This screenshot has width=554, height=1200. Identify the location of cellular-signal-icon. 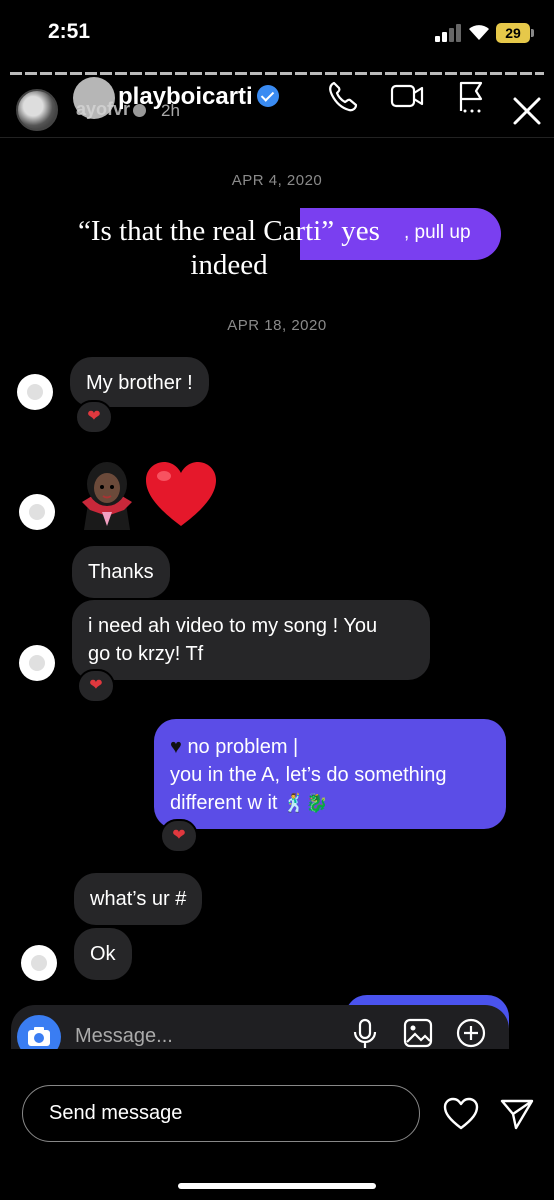
(449, 33).